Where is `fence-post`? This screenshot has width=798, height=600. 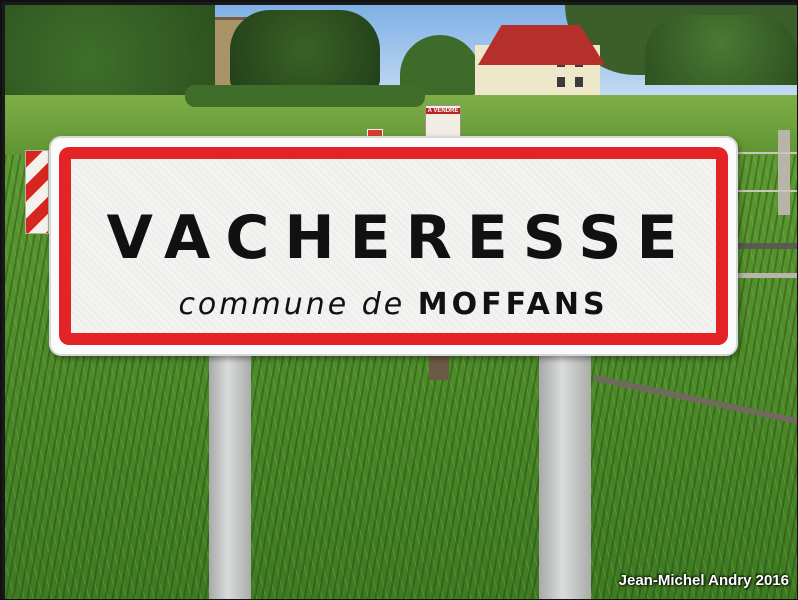 fence-post is located at coordinates (784, 172).